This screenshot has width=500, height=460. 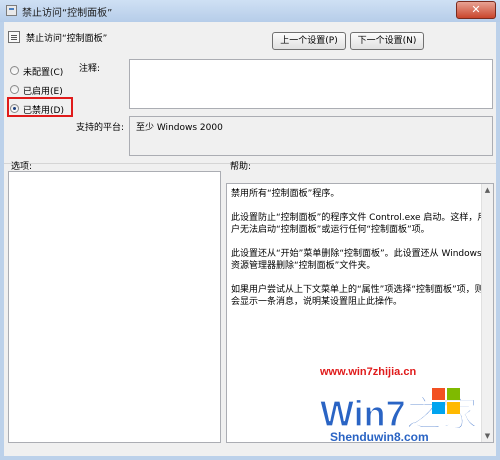 I want to click on policy-icon, so click(x=11, y=10).